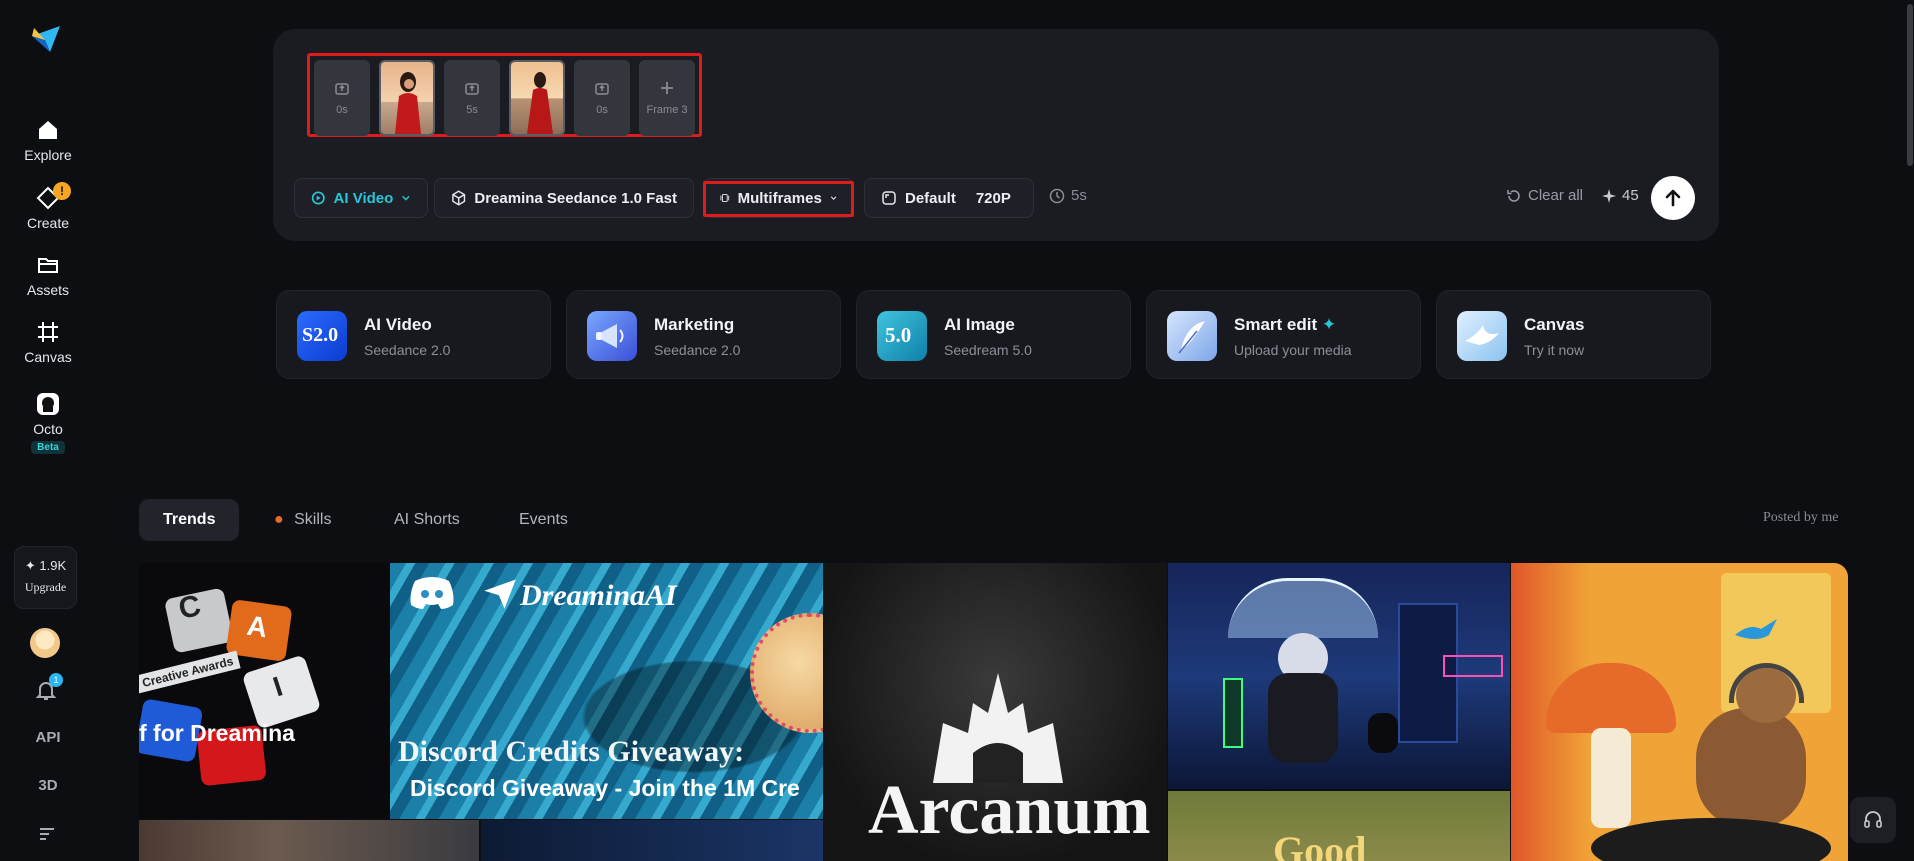 The image size is (1914, 861). Describe the element at coordinates (1554, 350) in the screenshot. I see `card-subtitle: Try it now` at that location.